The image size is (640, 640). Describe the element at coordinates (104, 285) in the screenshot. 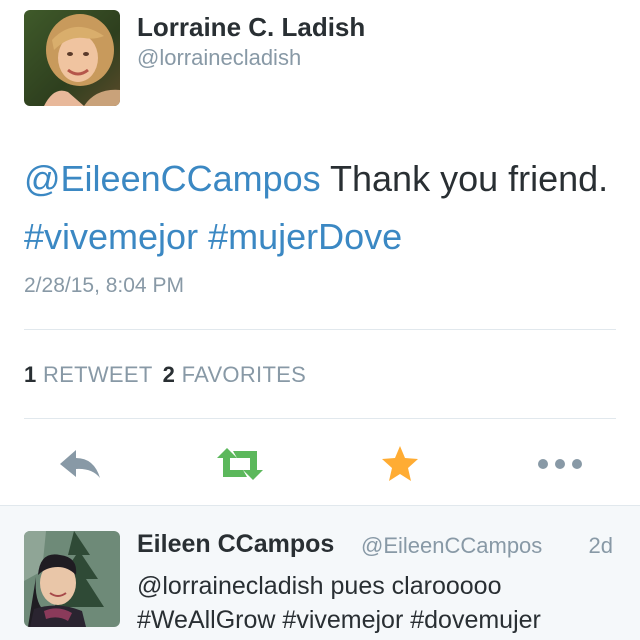

I see `tweet-timestamp: 2/28/15, 8:04 PM` at that location.